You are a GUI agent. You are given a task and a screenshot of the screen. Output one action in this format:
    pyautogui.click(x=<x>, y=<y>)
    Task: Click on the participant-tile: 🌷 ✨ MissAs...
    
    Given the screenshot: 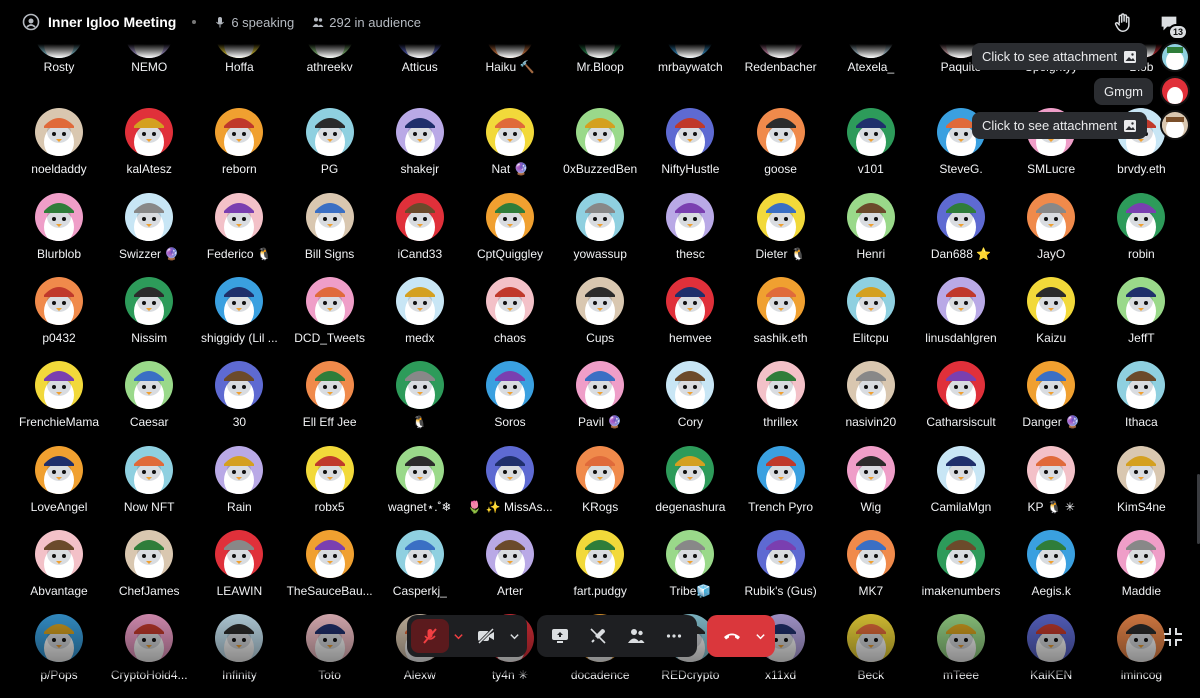 What is the action you would take?
    pyautogui.click(x=510, y=487)
    